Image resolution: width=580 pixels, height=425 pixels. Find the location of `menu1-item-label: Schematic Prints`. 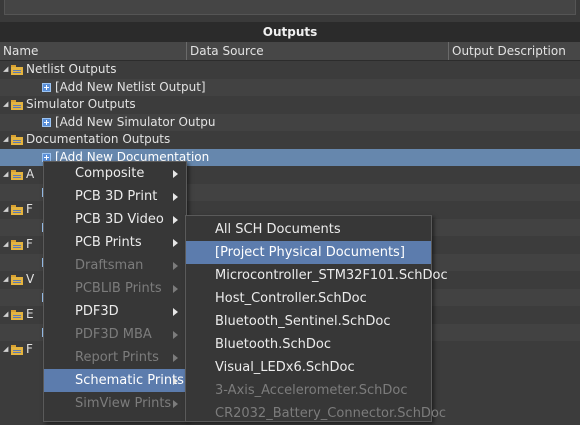

menu1-item-label: Schematic Prints is located at coordinates (129, 380).